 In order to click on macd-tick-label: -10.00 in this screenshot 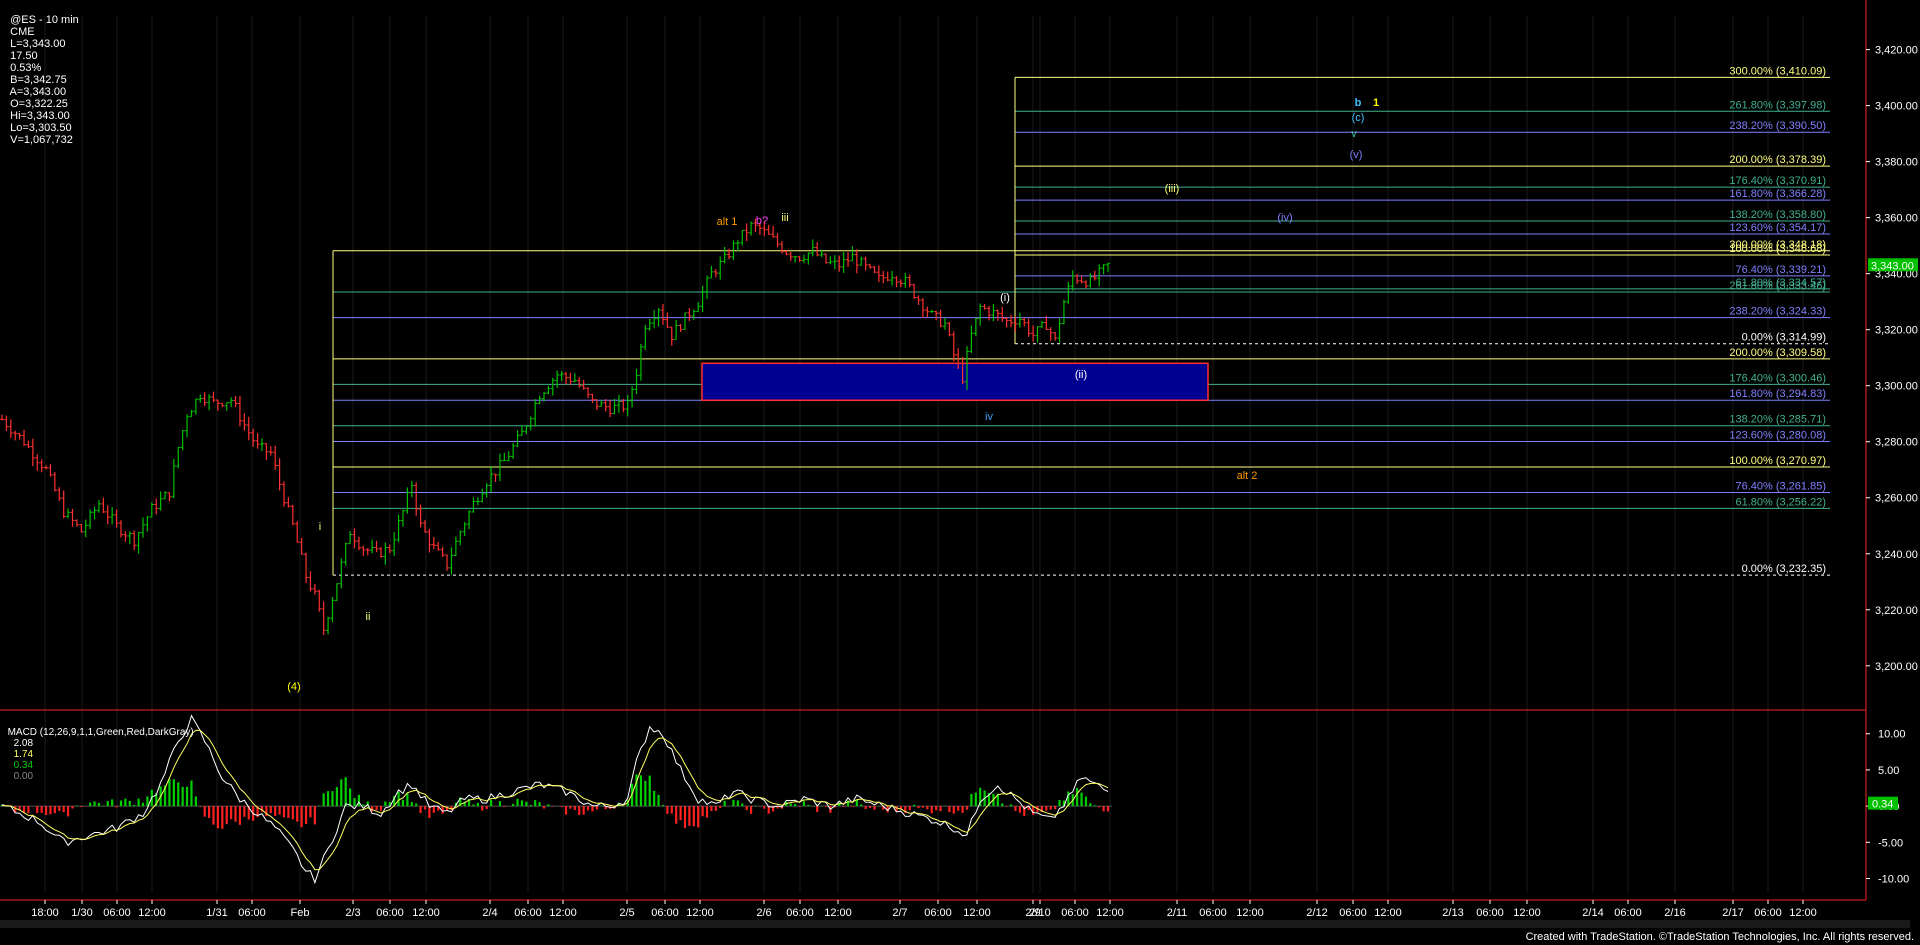, I will do `click(1893, 880)`.